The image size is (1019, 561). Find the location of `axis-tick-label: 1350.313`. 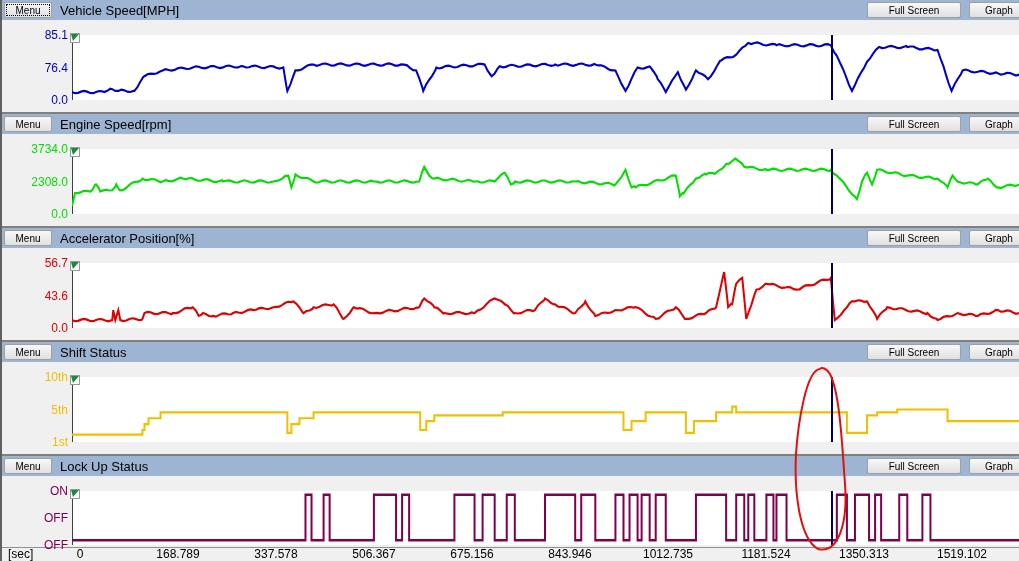

axis-tick-label: 1350.313 is located at coordinates (864, 554).